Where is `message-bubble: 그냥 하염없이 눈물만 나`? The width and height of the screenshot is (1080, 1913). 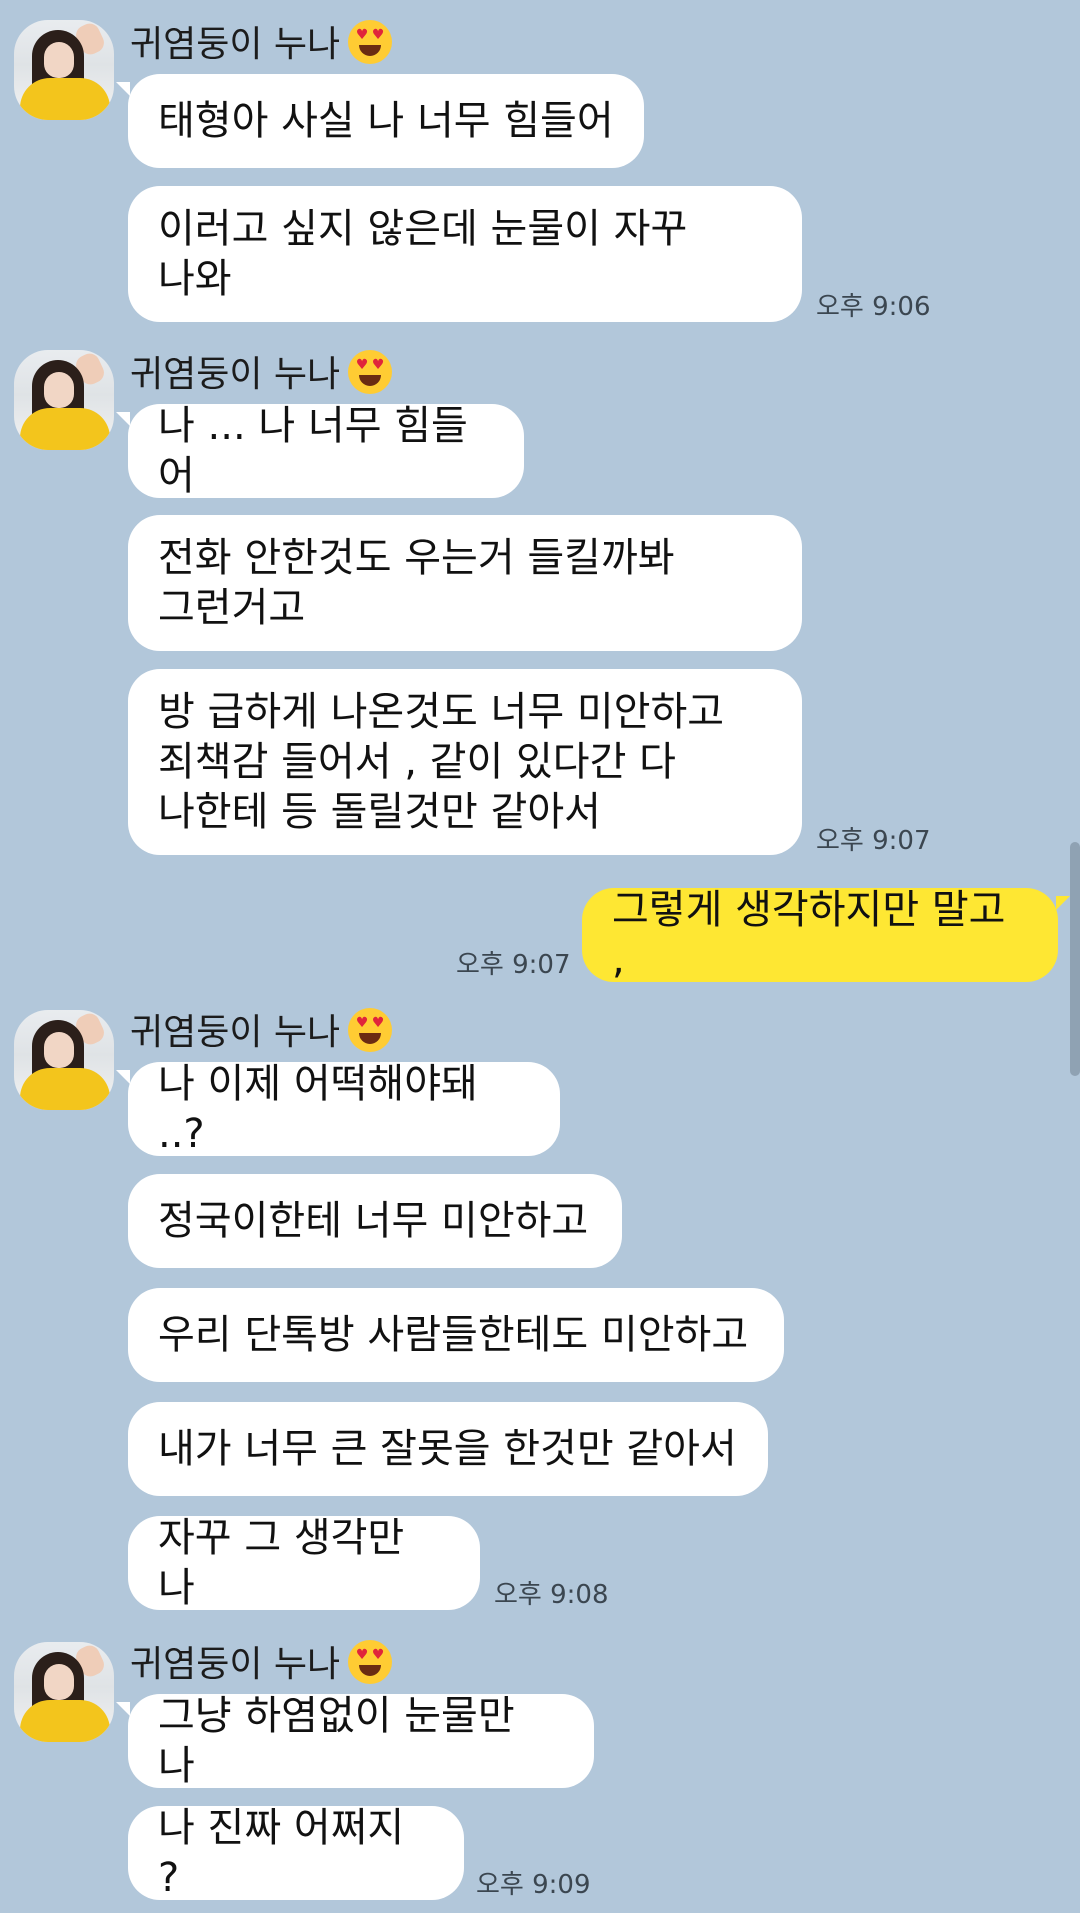 message-bubble: 그냥 하염없이 눈물만 나 is located at coordinates (355, 1741).